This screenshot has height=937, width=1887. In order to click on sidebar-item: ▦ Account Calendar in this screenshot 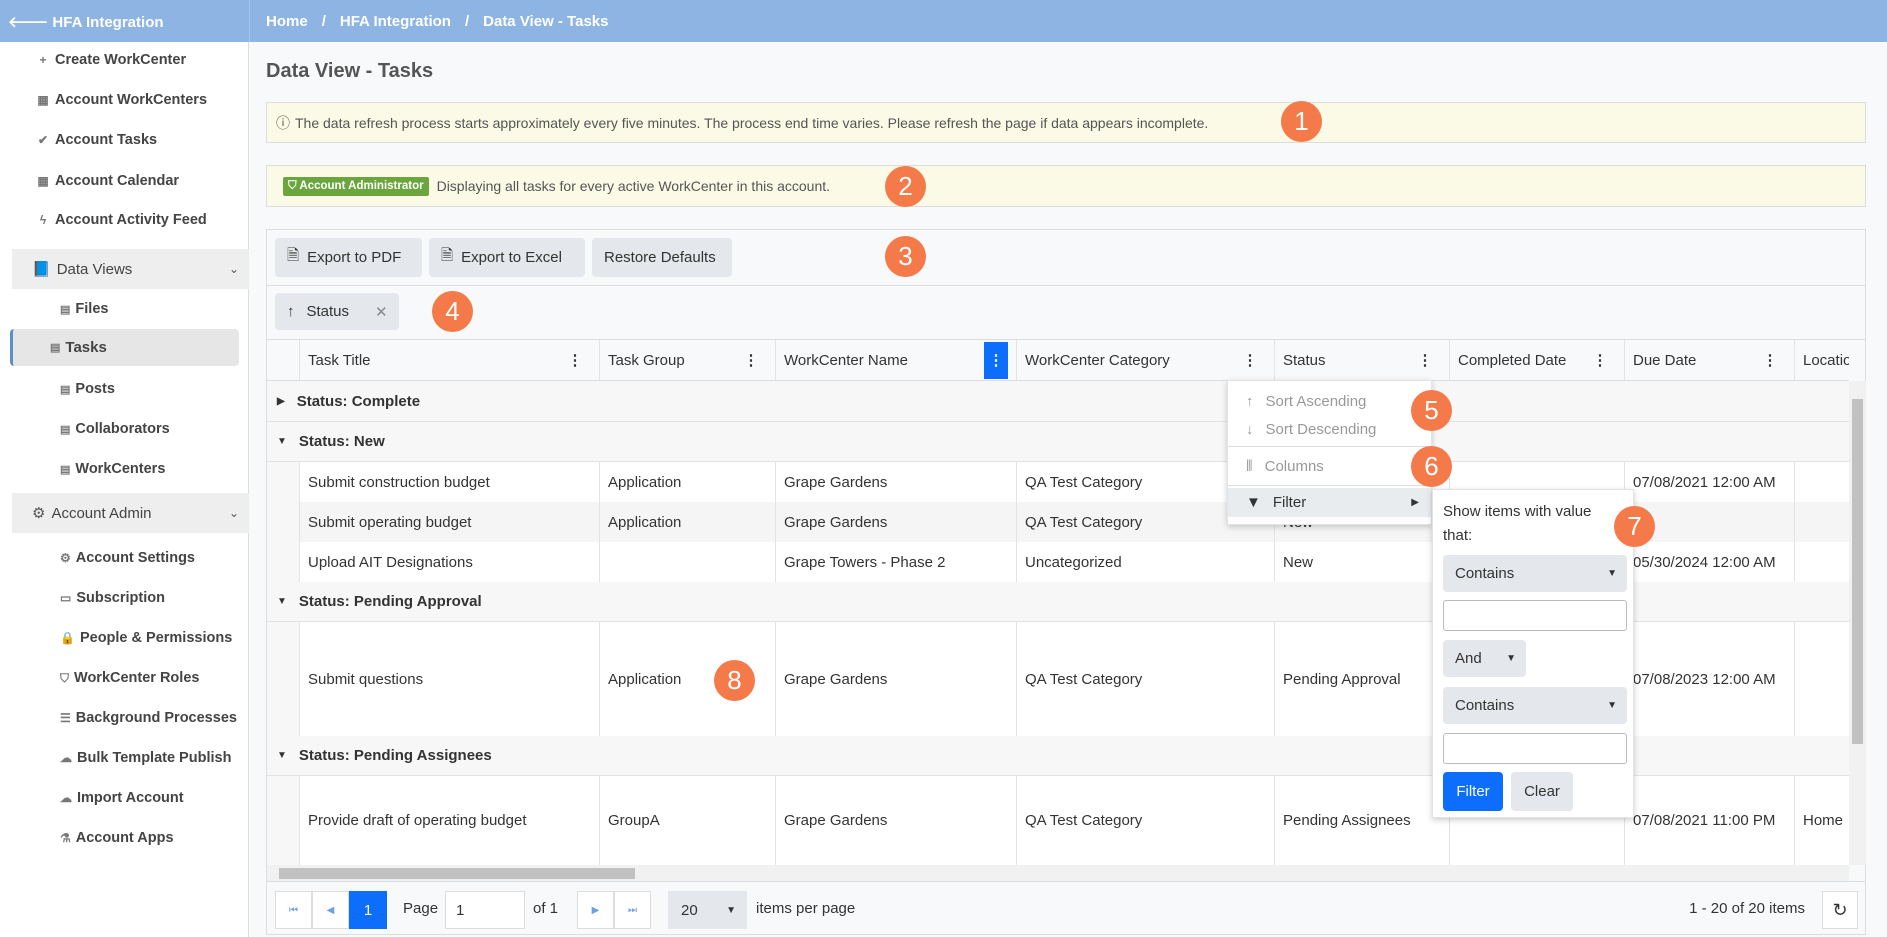, I will do `click(107, 181)`.